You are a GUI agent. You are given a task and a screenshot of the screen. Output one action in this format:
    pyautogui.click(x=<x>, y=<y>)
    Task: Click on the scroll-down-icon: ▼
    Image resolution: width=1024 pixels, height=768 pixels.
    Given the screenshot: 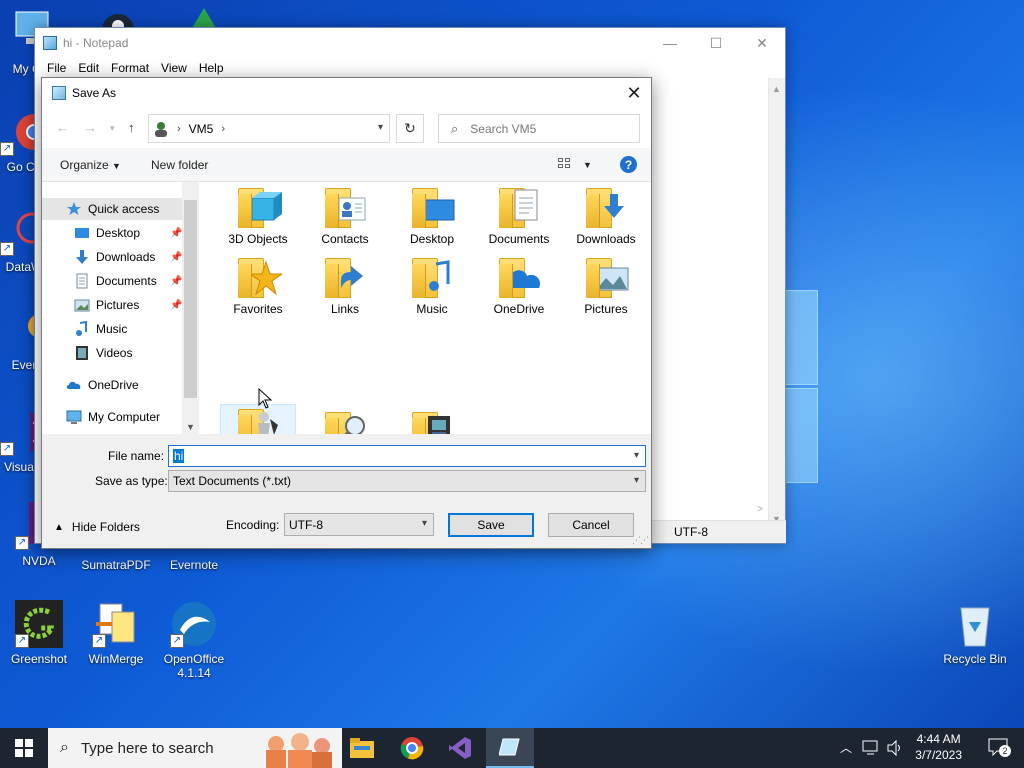 What is the action you would take?
    pyautogui.click(x=190, y=427)
    